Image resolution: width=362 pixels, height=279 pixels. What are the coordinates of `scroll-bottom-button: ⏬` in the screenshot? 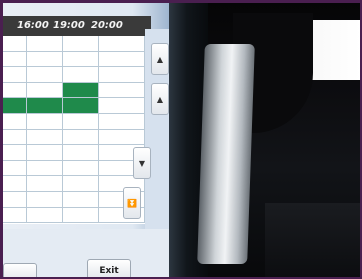 It's located at (132, 203).